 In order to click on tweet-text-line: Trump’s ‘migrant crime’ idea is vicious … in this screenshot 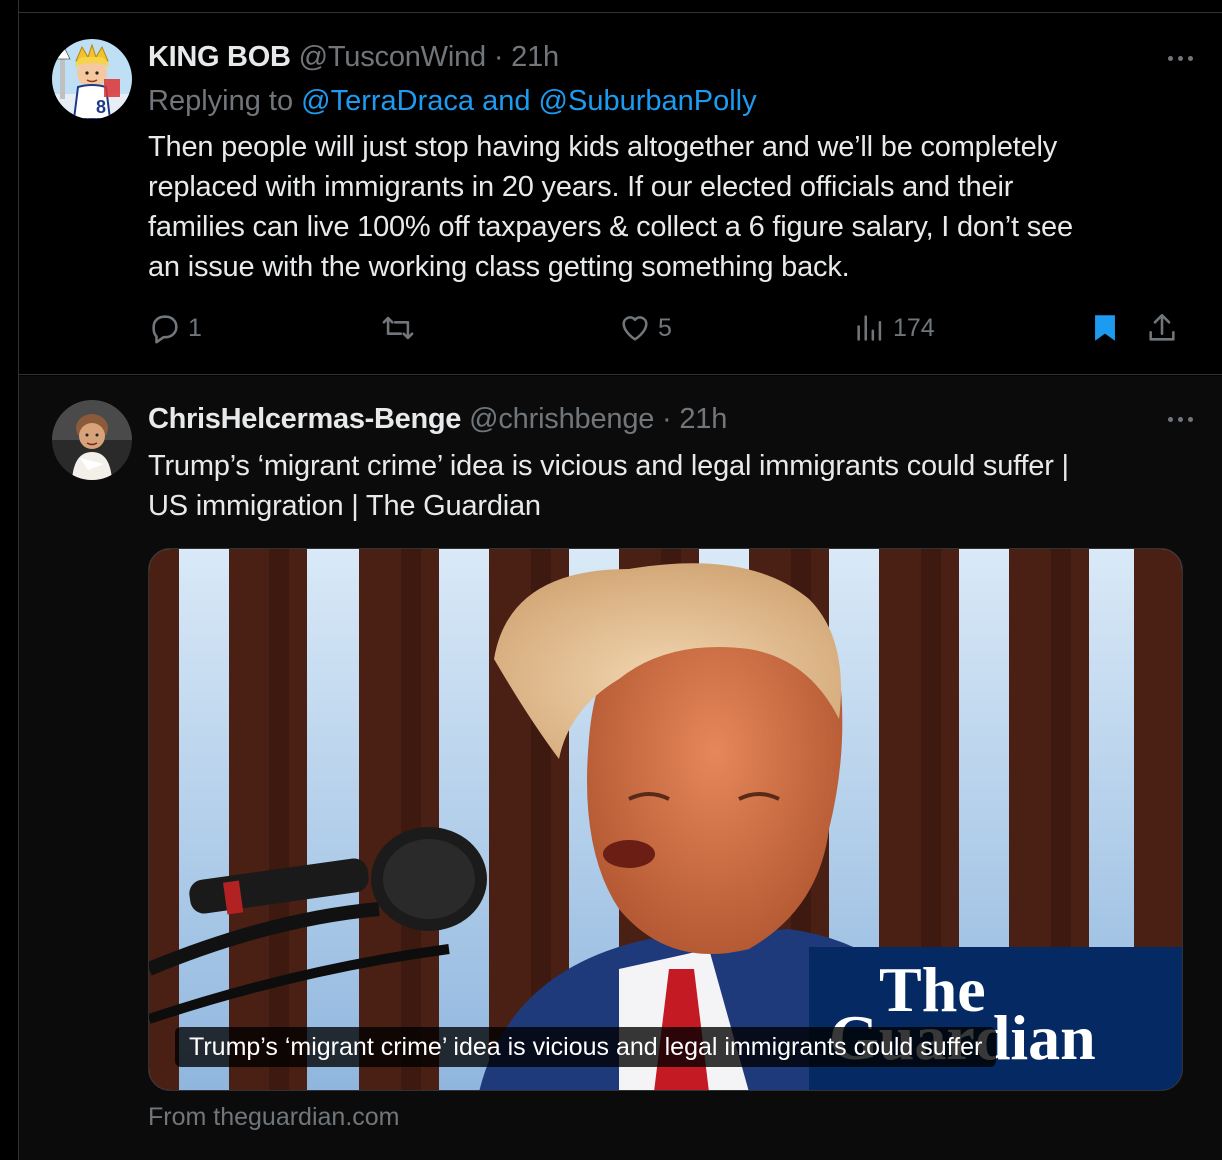, I will do `click(608, 466)`.